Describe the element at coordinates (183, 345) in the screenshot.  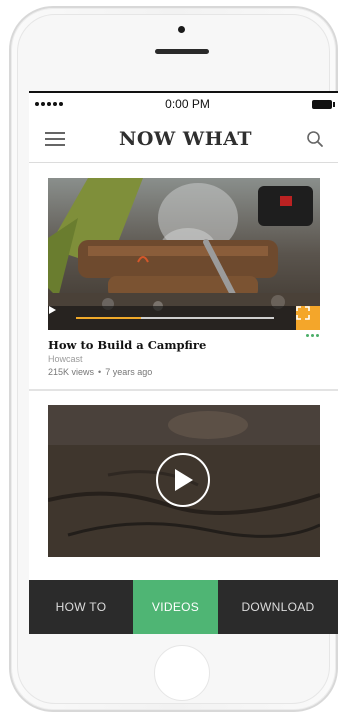
I see `video-title: How to Build a Campfire` at that location.